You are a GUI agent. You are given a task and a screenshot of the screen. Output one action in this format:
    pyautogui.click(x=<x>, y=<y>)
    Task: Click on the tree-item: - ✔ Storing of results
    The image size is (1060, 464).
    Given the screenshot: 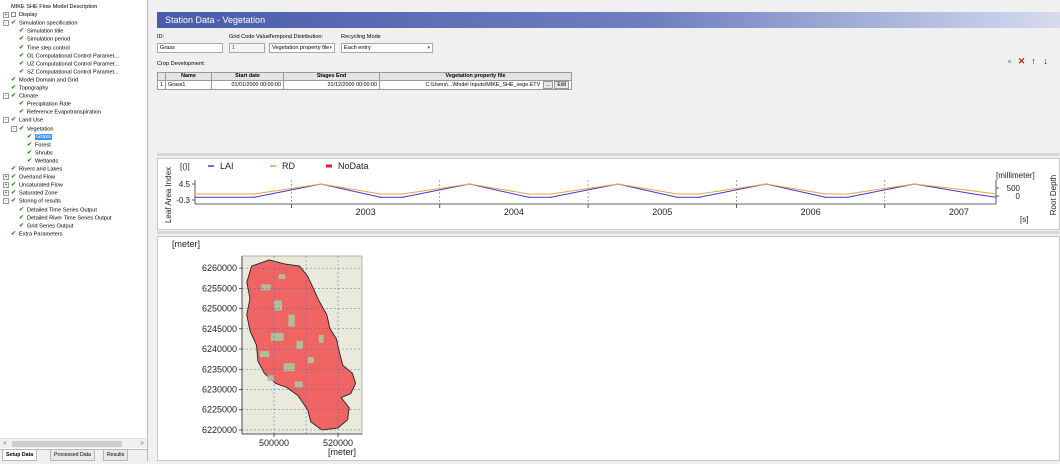 What is the action you would take?
    pyautogui.click(x=32, y=201)
    